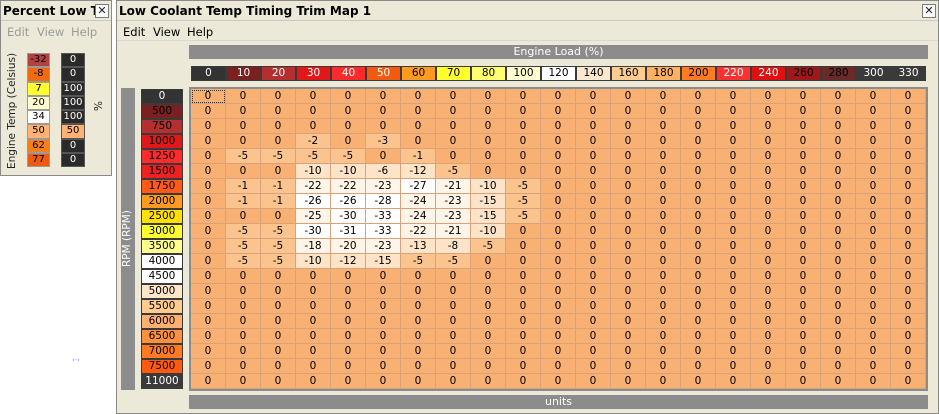 This screenshot has height=414, width=939. Describe the element at coordinates (162, 126) in the screenshot. I see `rpm-axis-cell: 750` at that location.